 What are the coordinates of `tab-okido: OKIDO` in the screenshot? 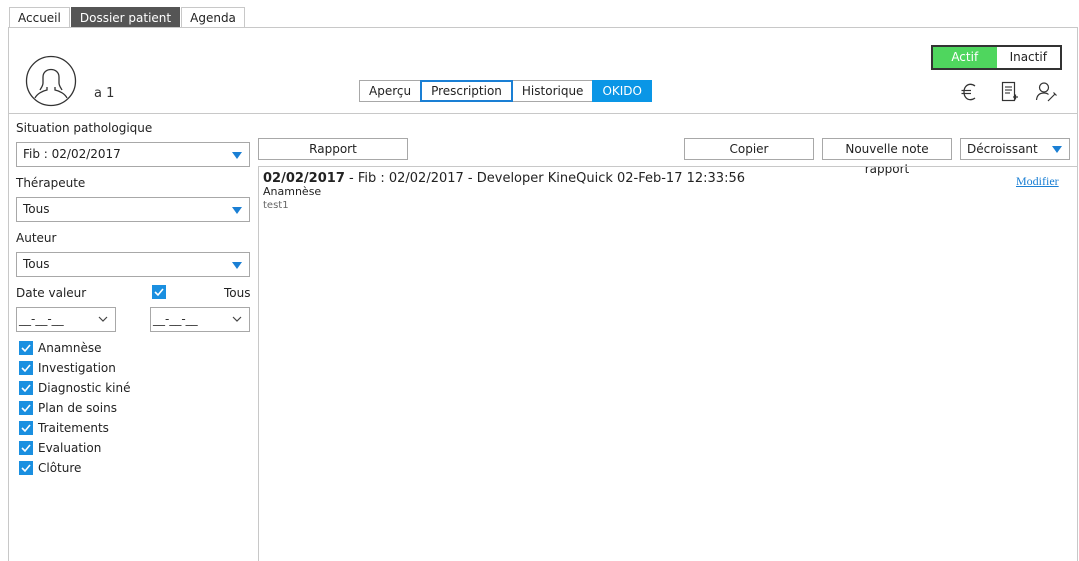 It's located at (622, 91).